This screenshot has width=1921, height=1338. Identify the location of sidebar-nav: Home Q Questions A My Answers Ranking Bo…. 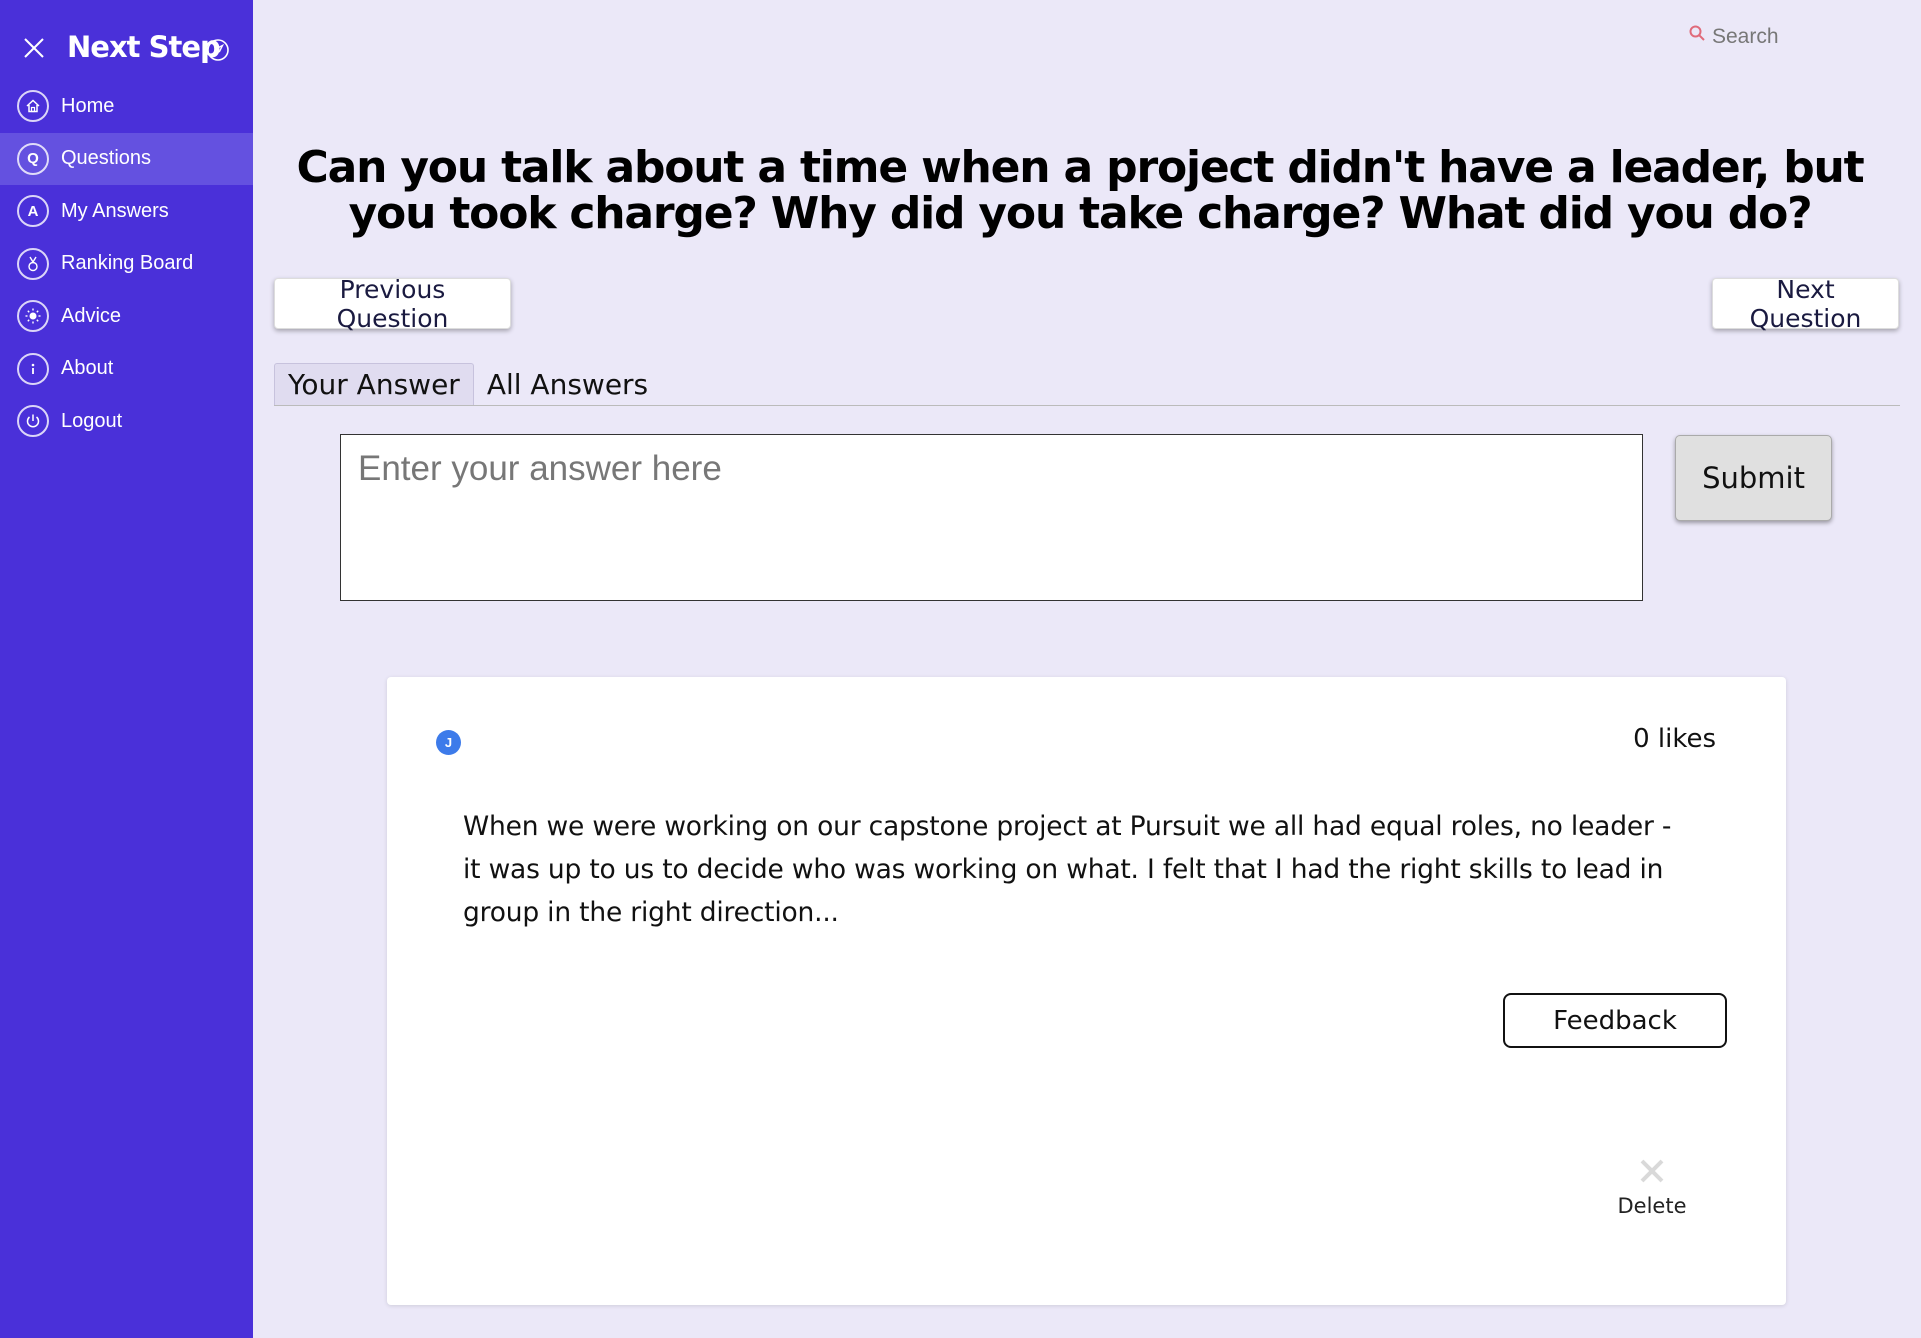
(126, 264).